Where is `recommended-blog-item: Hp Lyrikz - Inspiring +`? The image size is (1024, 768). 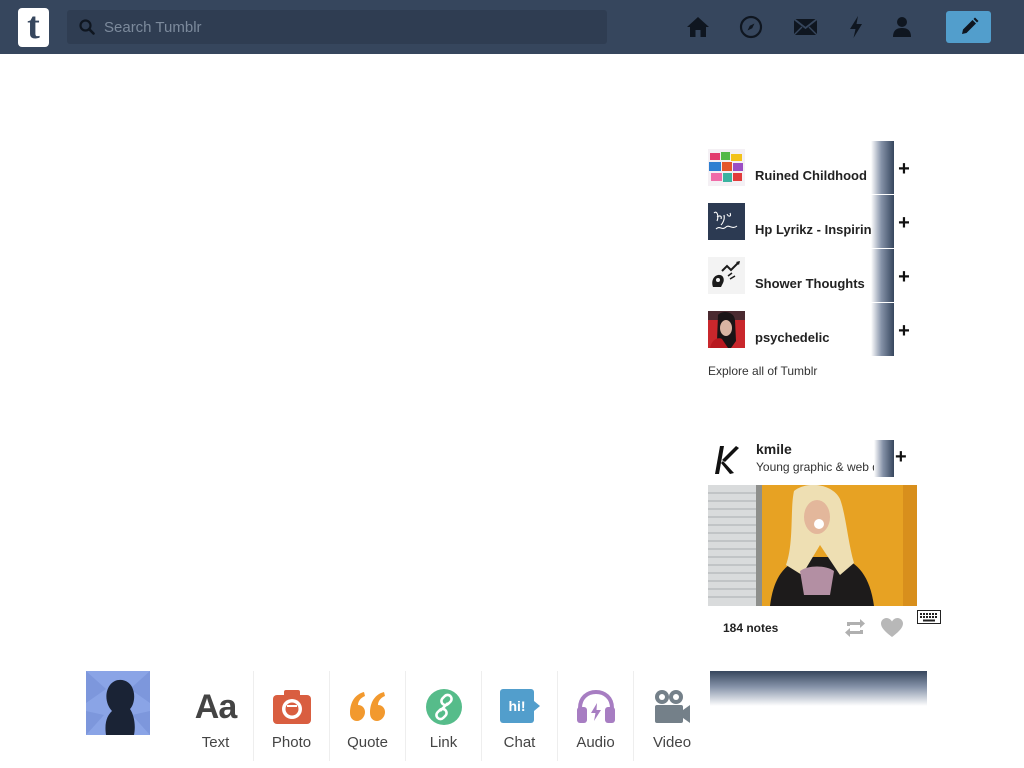 recommended-blog-item: Hp Lyrikz - Inspiring + is located at coordinates (813, 222).